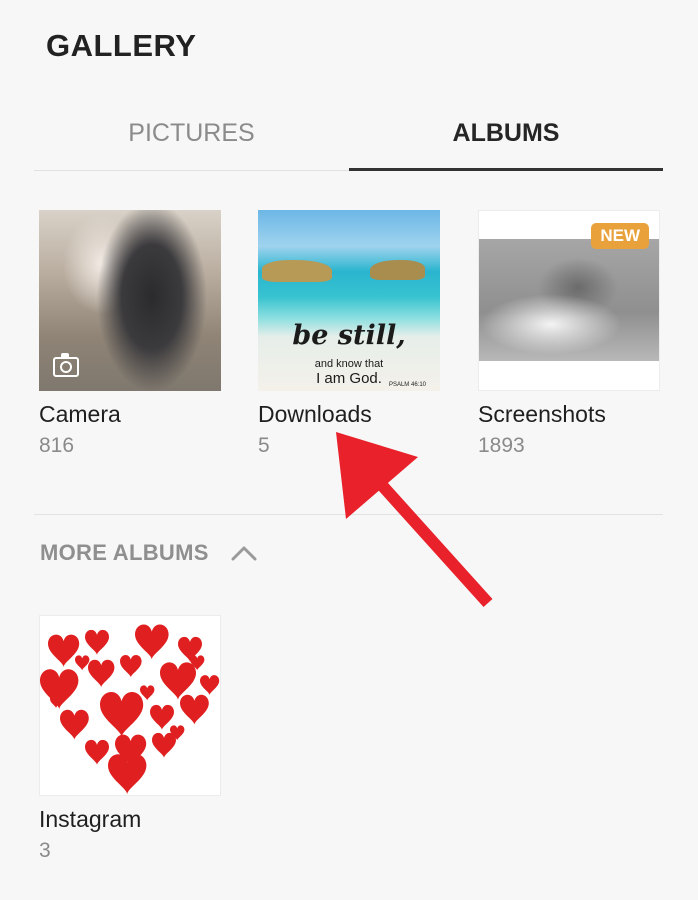 The image size is (698, 900). I want to click on thumbnail-quote-ref: PSALM 46:10, so click(407, 385).